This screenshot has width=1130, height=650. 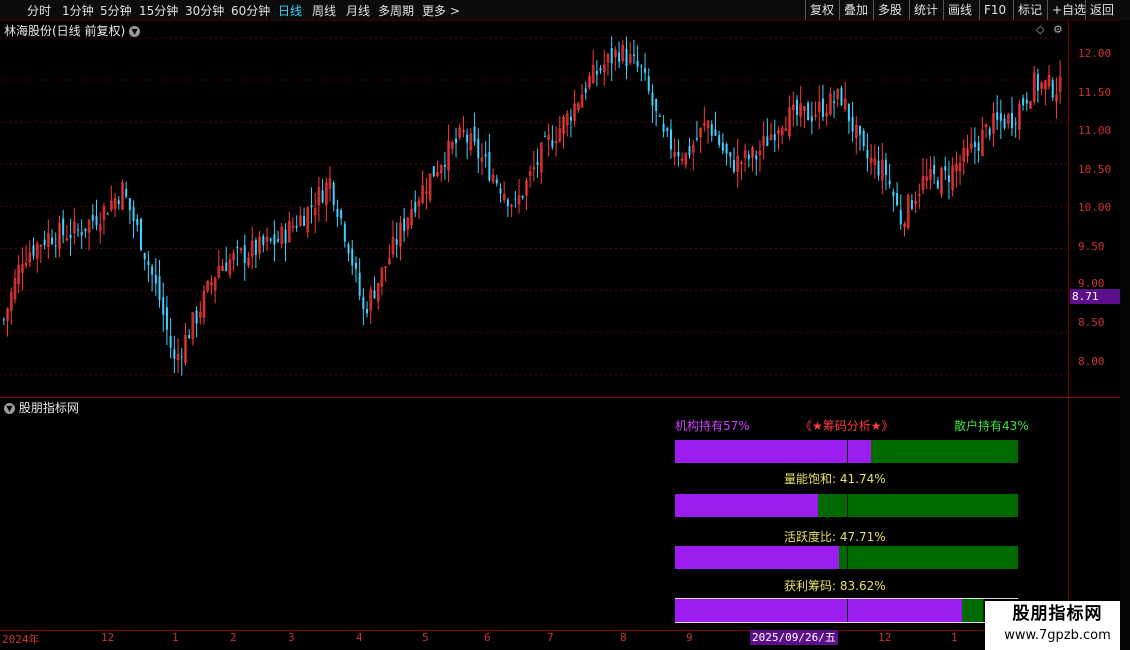 What do you see at coordinates (1101, 10) in the screenshot?
I see `back-button: 返回` at bounding box center [1101, 10].